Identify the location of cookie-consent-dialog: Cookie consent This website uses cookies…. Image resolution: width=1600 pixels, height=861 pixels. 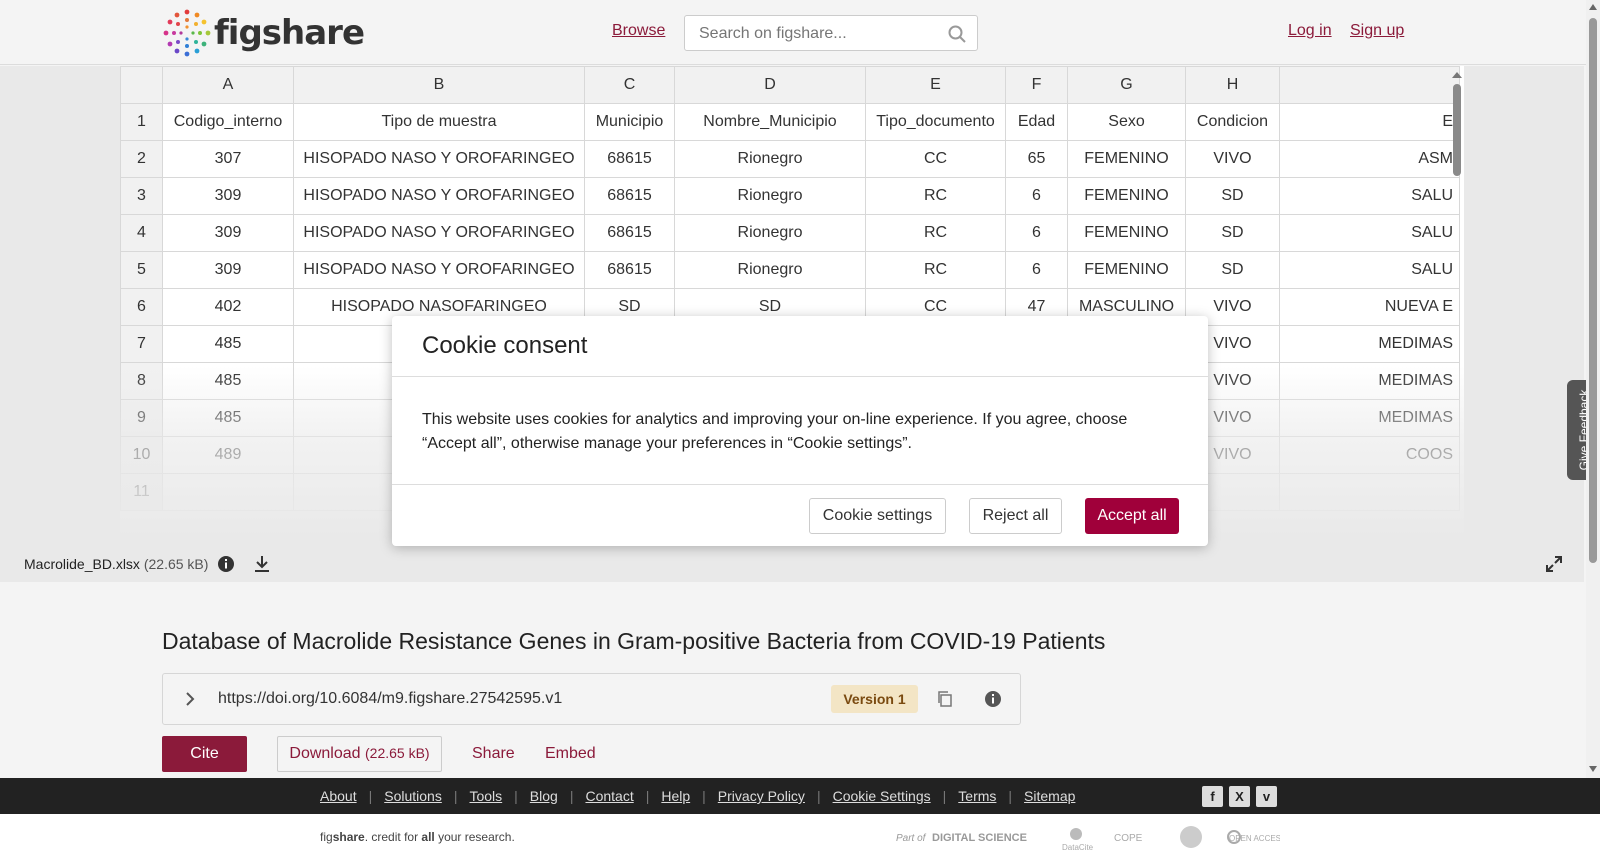
(800, 431).